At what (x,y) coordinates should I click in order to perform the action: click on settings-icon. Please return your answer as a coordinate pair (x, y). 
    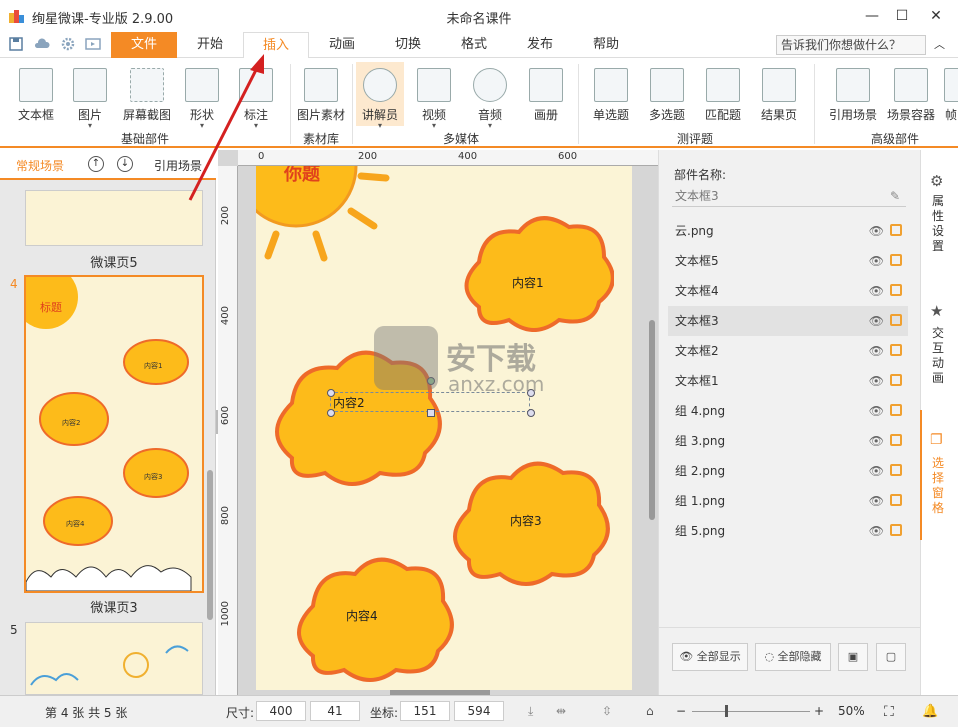
    Looking at the image, I should click on (68, 44).